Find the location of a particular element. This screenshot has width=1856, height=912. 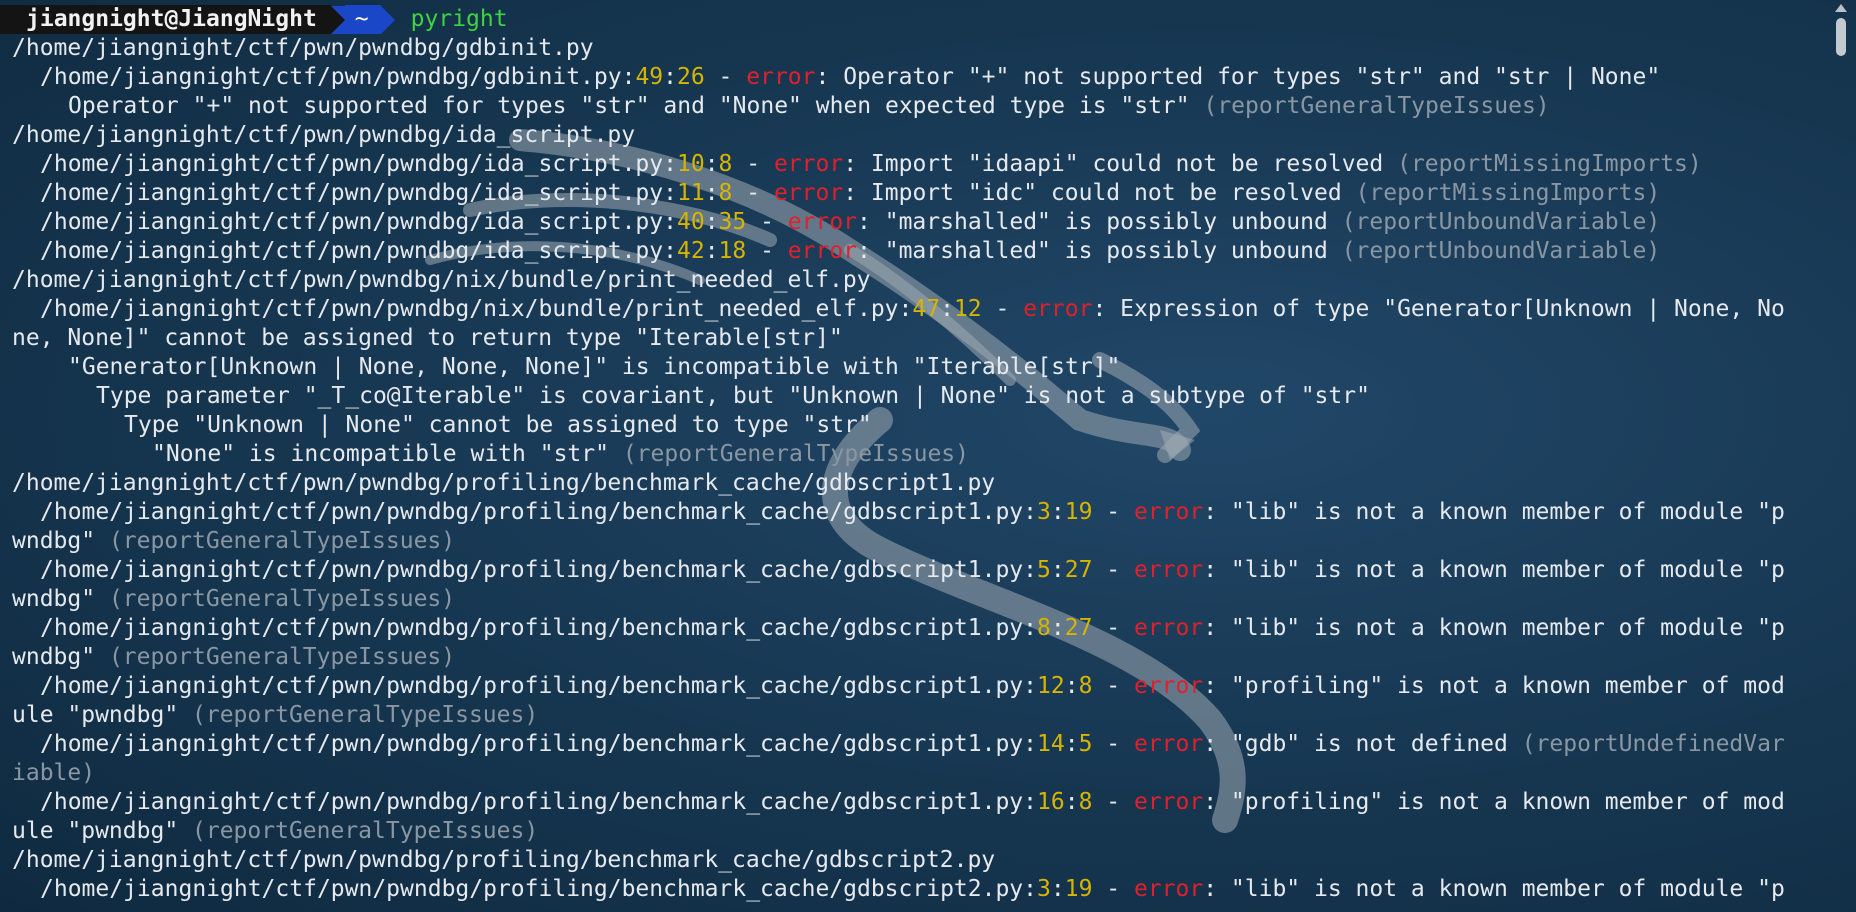

output-text: "None" is incompatible with "str" is located at coordinates (387, 454).